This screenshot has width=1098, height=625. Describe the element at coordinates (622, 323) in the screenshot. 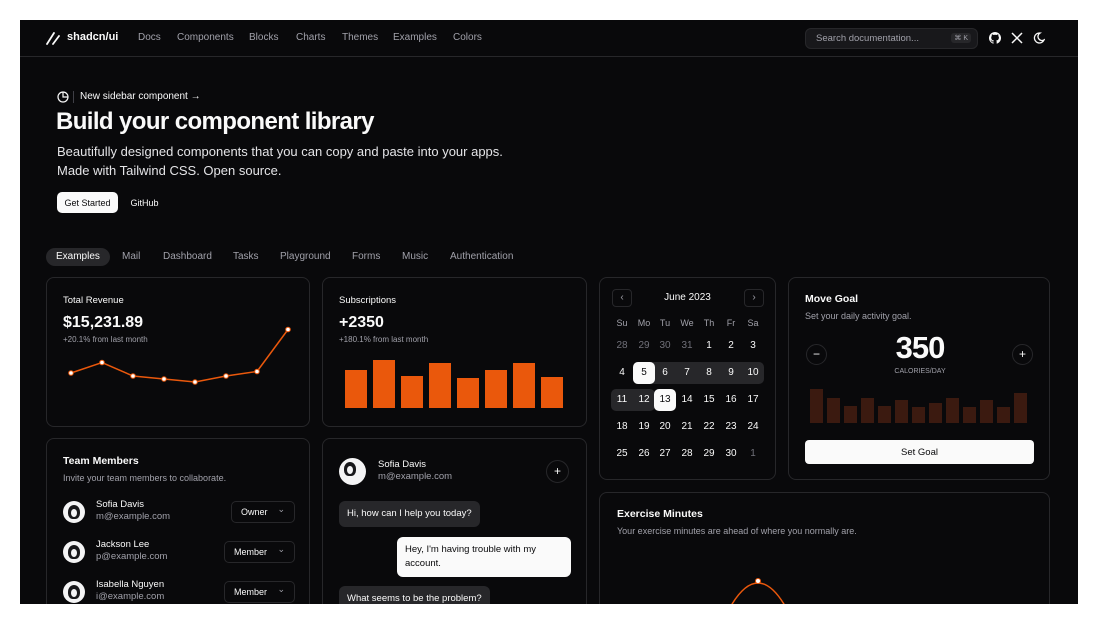

I see `weekday-label: Su` at that location.